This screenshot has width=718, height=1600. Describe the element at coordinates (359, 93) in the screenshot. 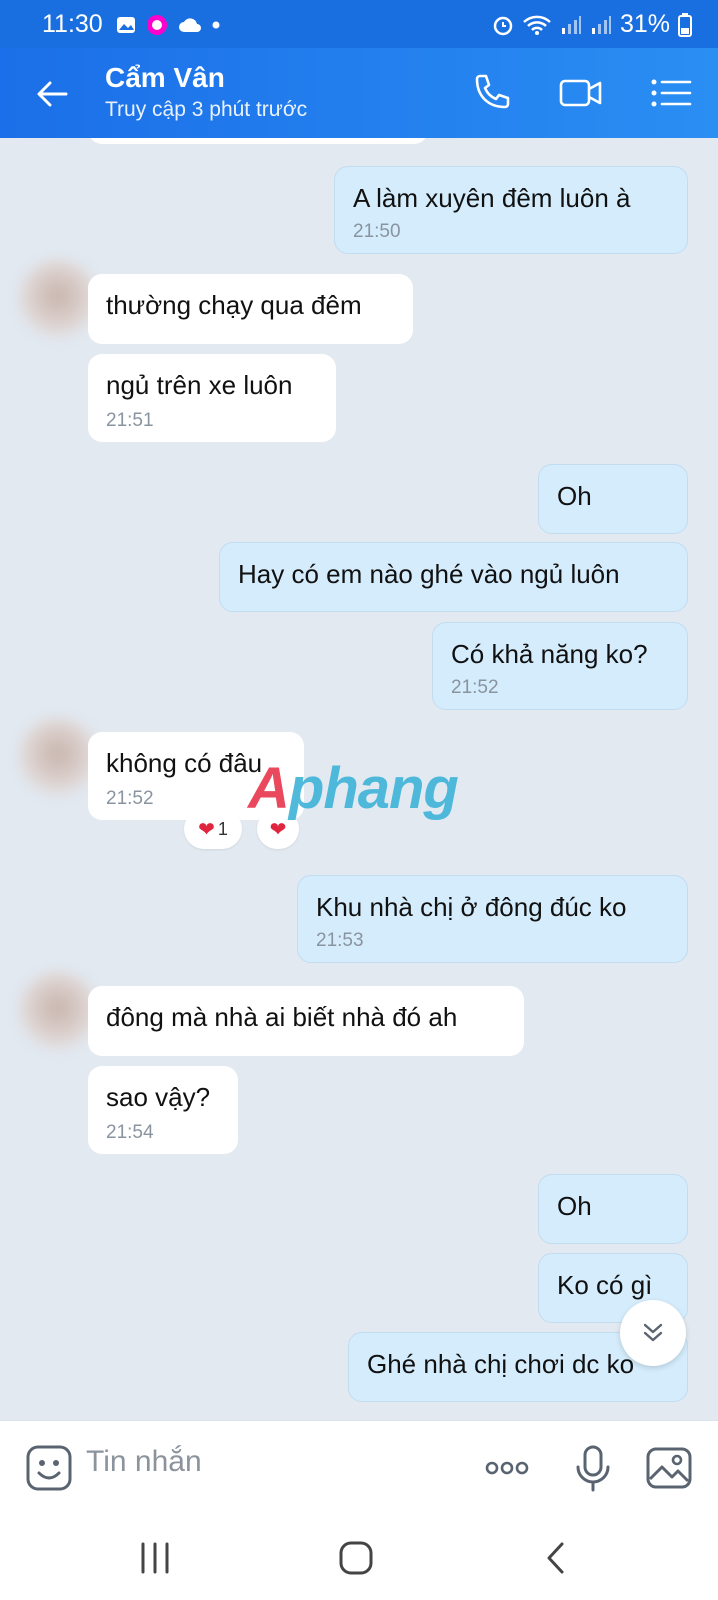

I see `chat-header: Cẩm Vân Truy cập 3 phút trước` at that location.